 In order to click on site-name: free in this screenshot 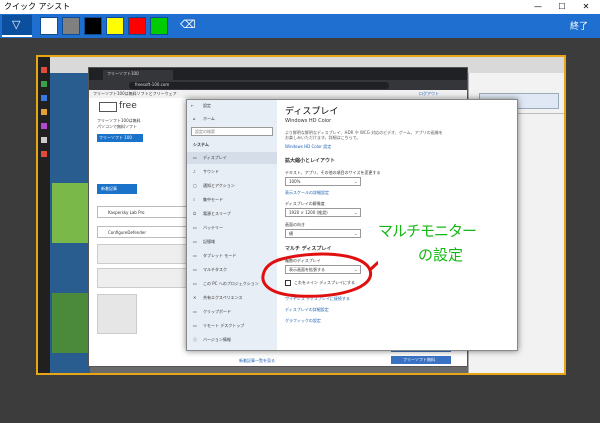, I will do `click(128, 106)`.